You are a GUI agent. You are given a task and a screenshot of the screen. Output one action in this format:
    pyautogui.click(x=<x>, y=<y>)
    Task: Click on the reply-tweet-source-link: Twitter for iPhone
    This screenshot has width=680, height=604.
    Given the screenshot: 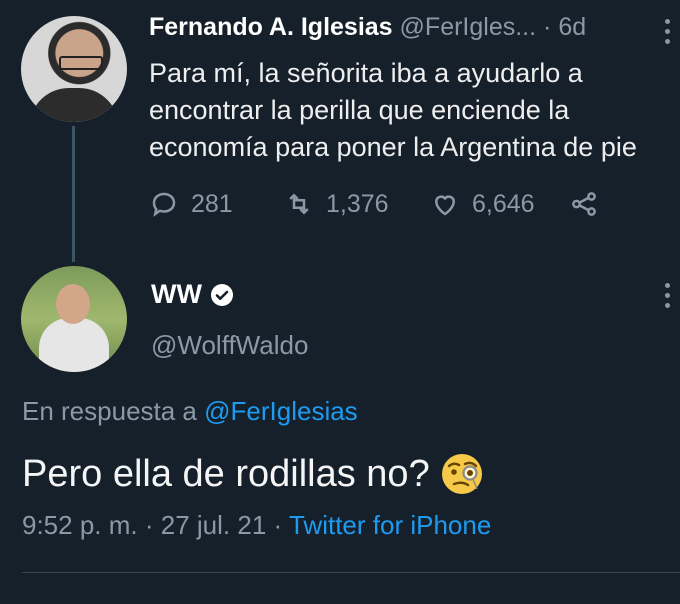 What is the action you would take?
    pyautogui.click(x=390, y=525)
    